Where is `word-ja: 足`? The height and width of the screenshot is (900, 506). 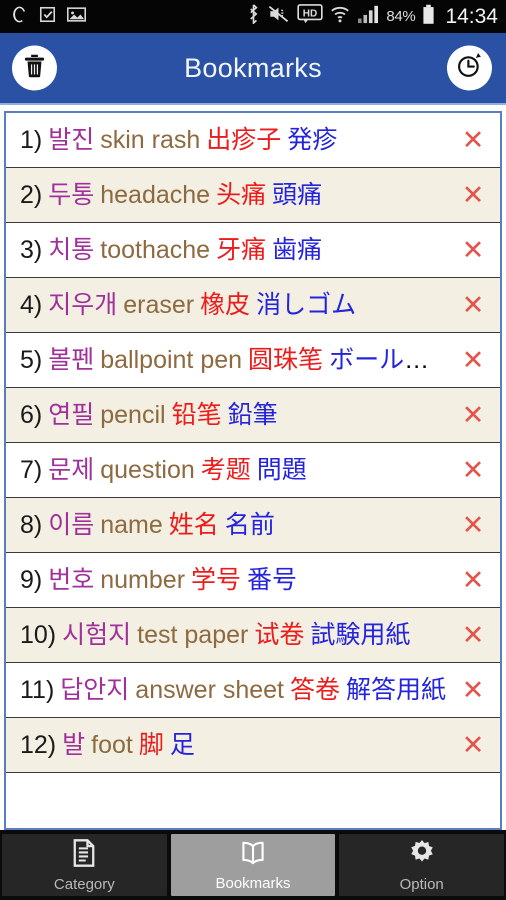
word-ja: 足 is located at coordinates (182, 744).